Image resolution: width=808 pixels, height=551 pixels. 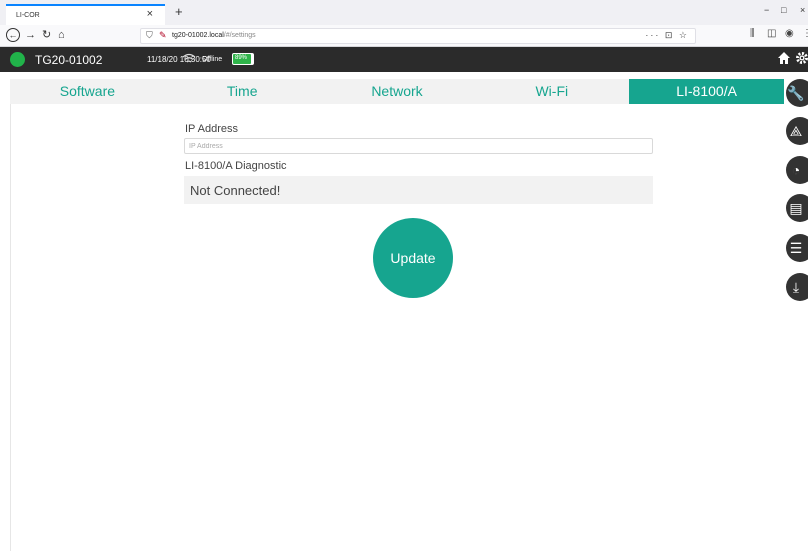 I want to click on back-icon: ←, so click(x=13, y=35).